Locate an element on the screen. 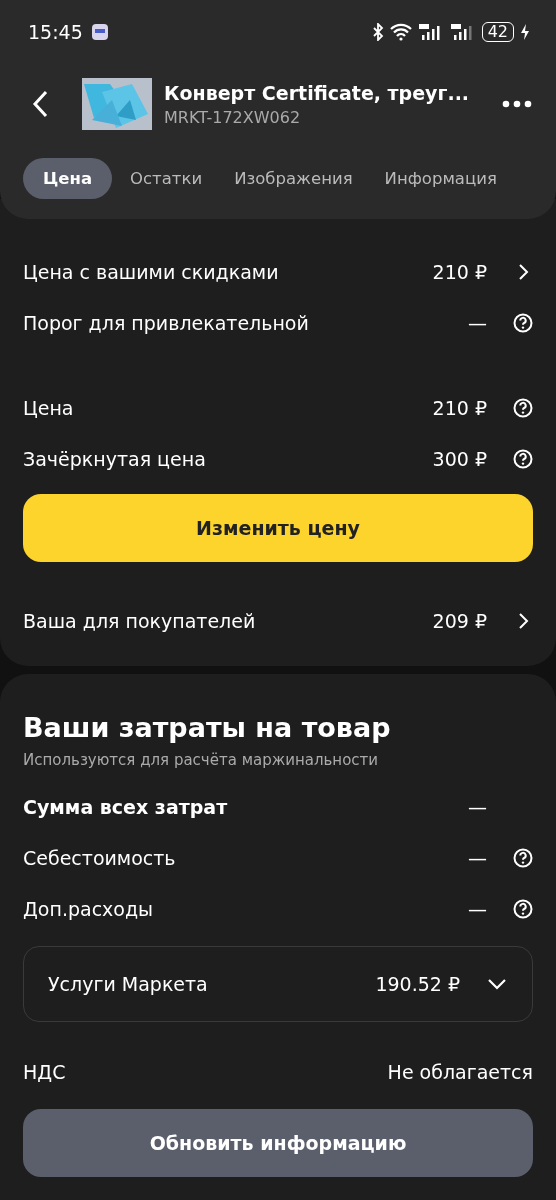  dropdown-value: 190.52 ₽ is located at coordinates (417, 984).